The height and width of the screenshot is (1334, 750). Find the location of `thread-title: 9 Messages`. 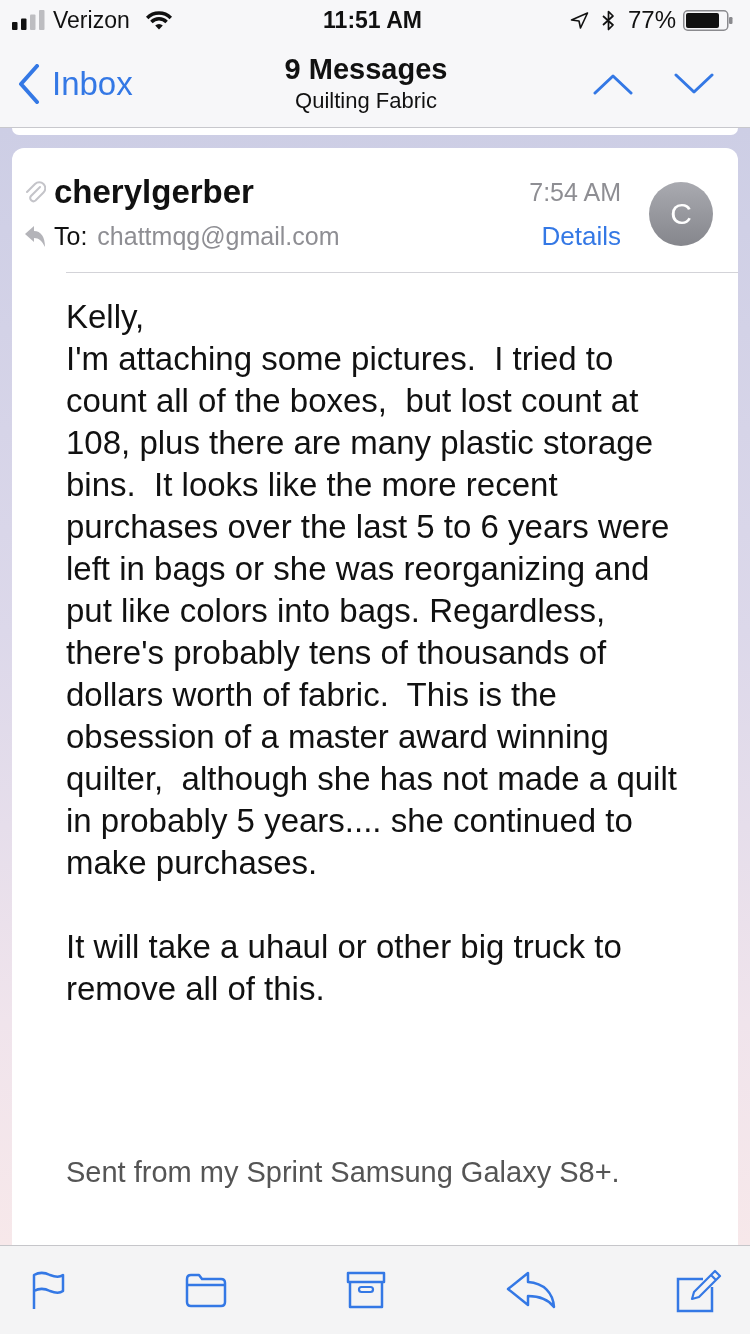

thread-title: 9 Messages is located at coordinates (366, 69).